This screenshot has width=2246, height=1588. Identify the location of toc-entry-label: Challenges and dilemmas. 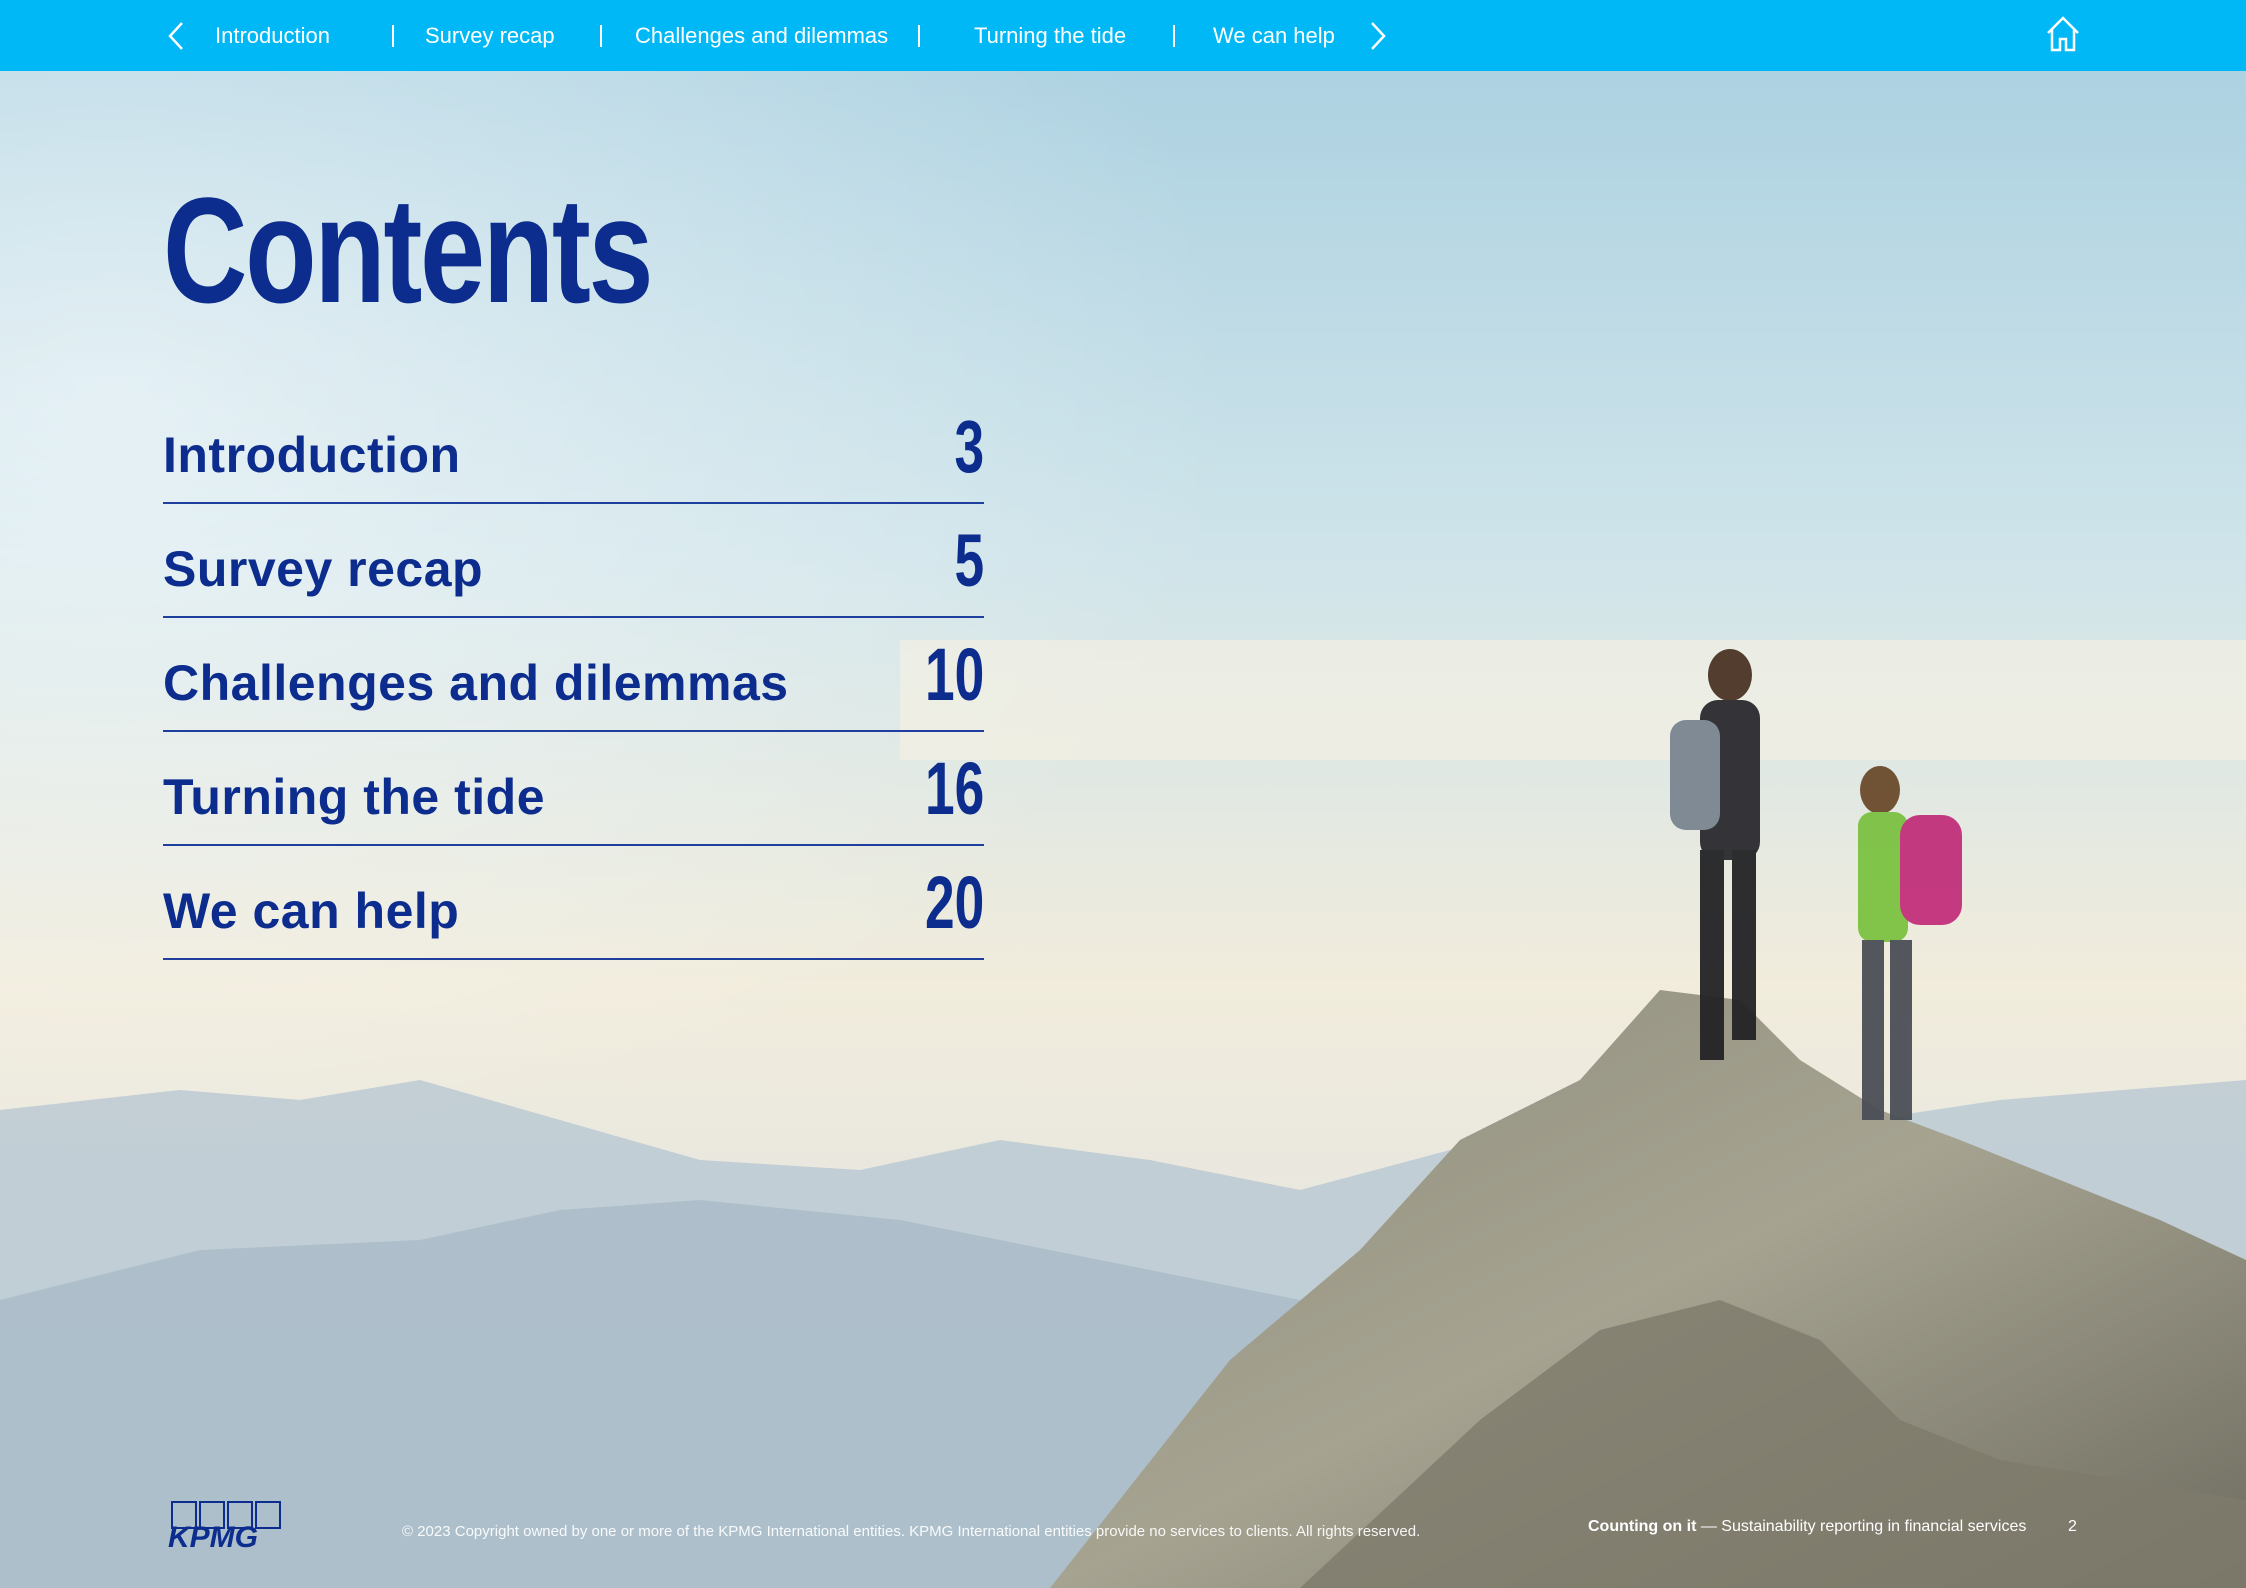
(476, 683).